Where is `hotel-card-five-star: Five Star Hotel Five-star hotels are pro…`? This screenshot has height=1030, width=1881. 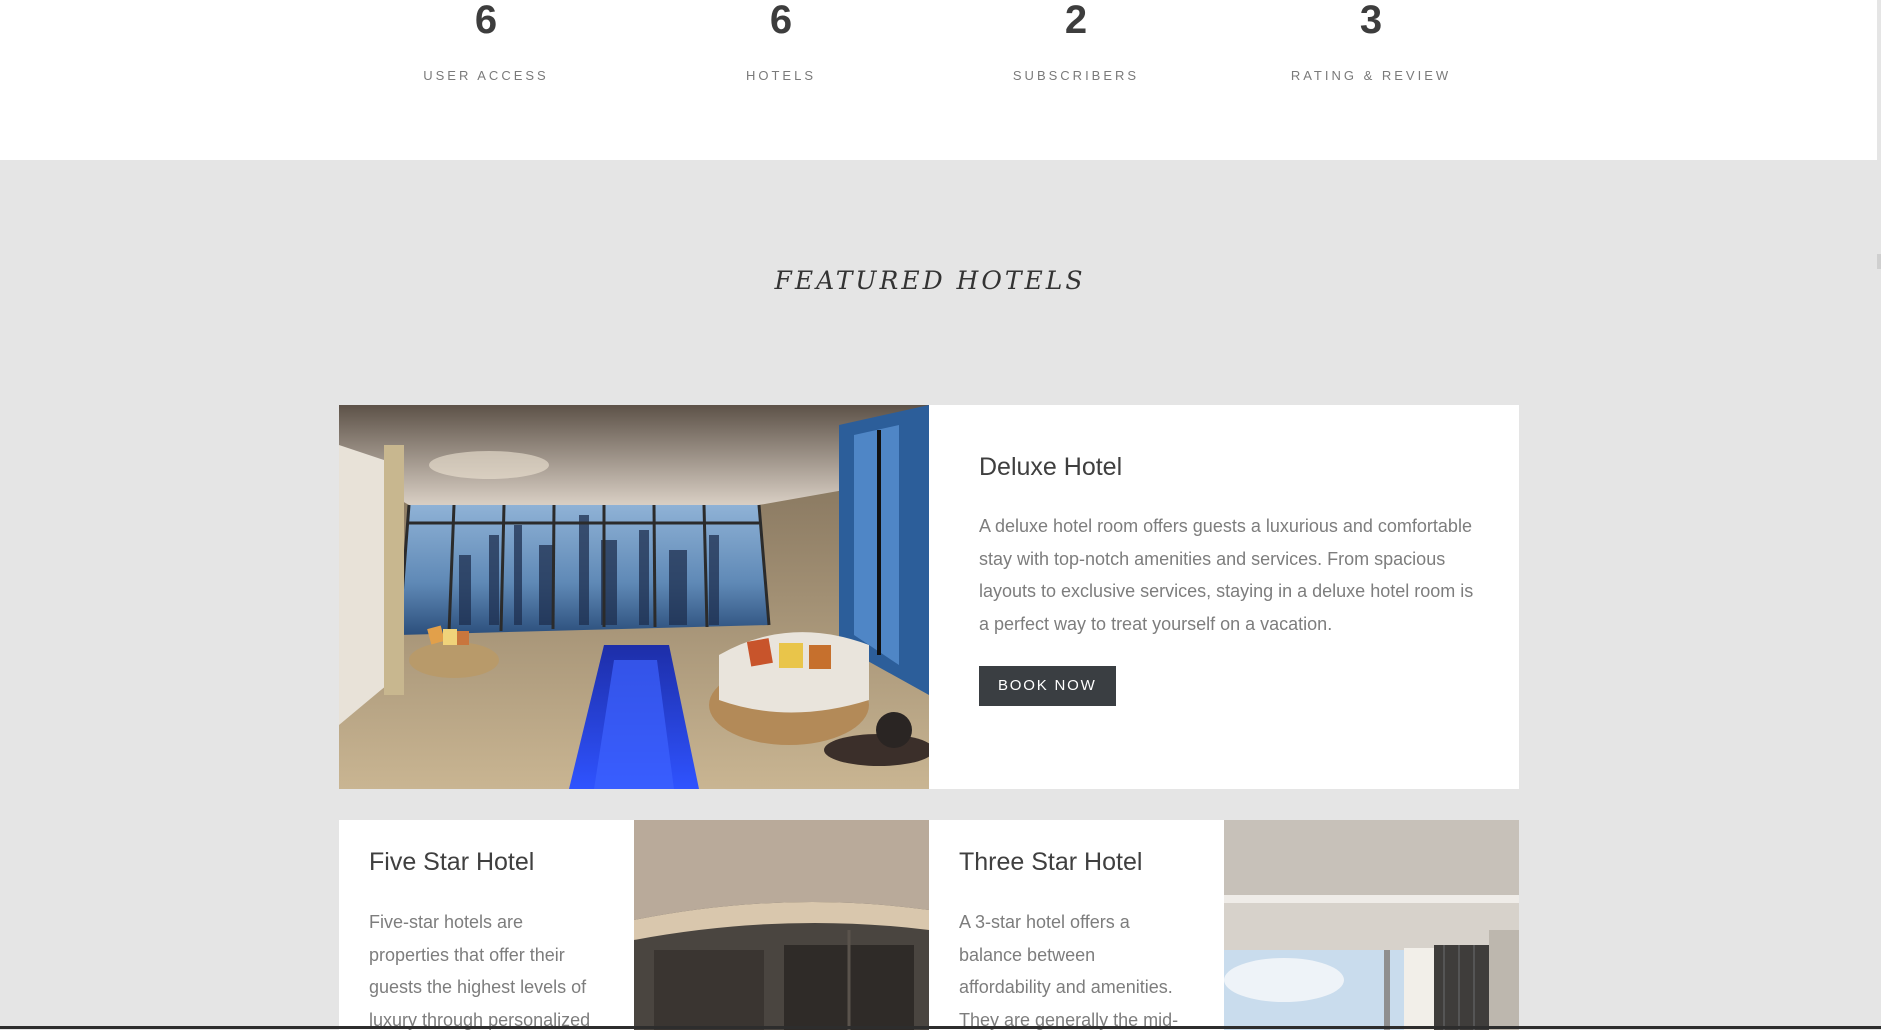
hotel-card-five-star: Five Star Hotel Five-star hotels are pro… is located at coordinates (634, 925).